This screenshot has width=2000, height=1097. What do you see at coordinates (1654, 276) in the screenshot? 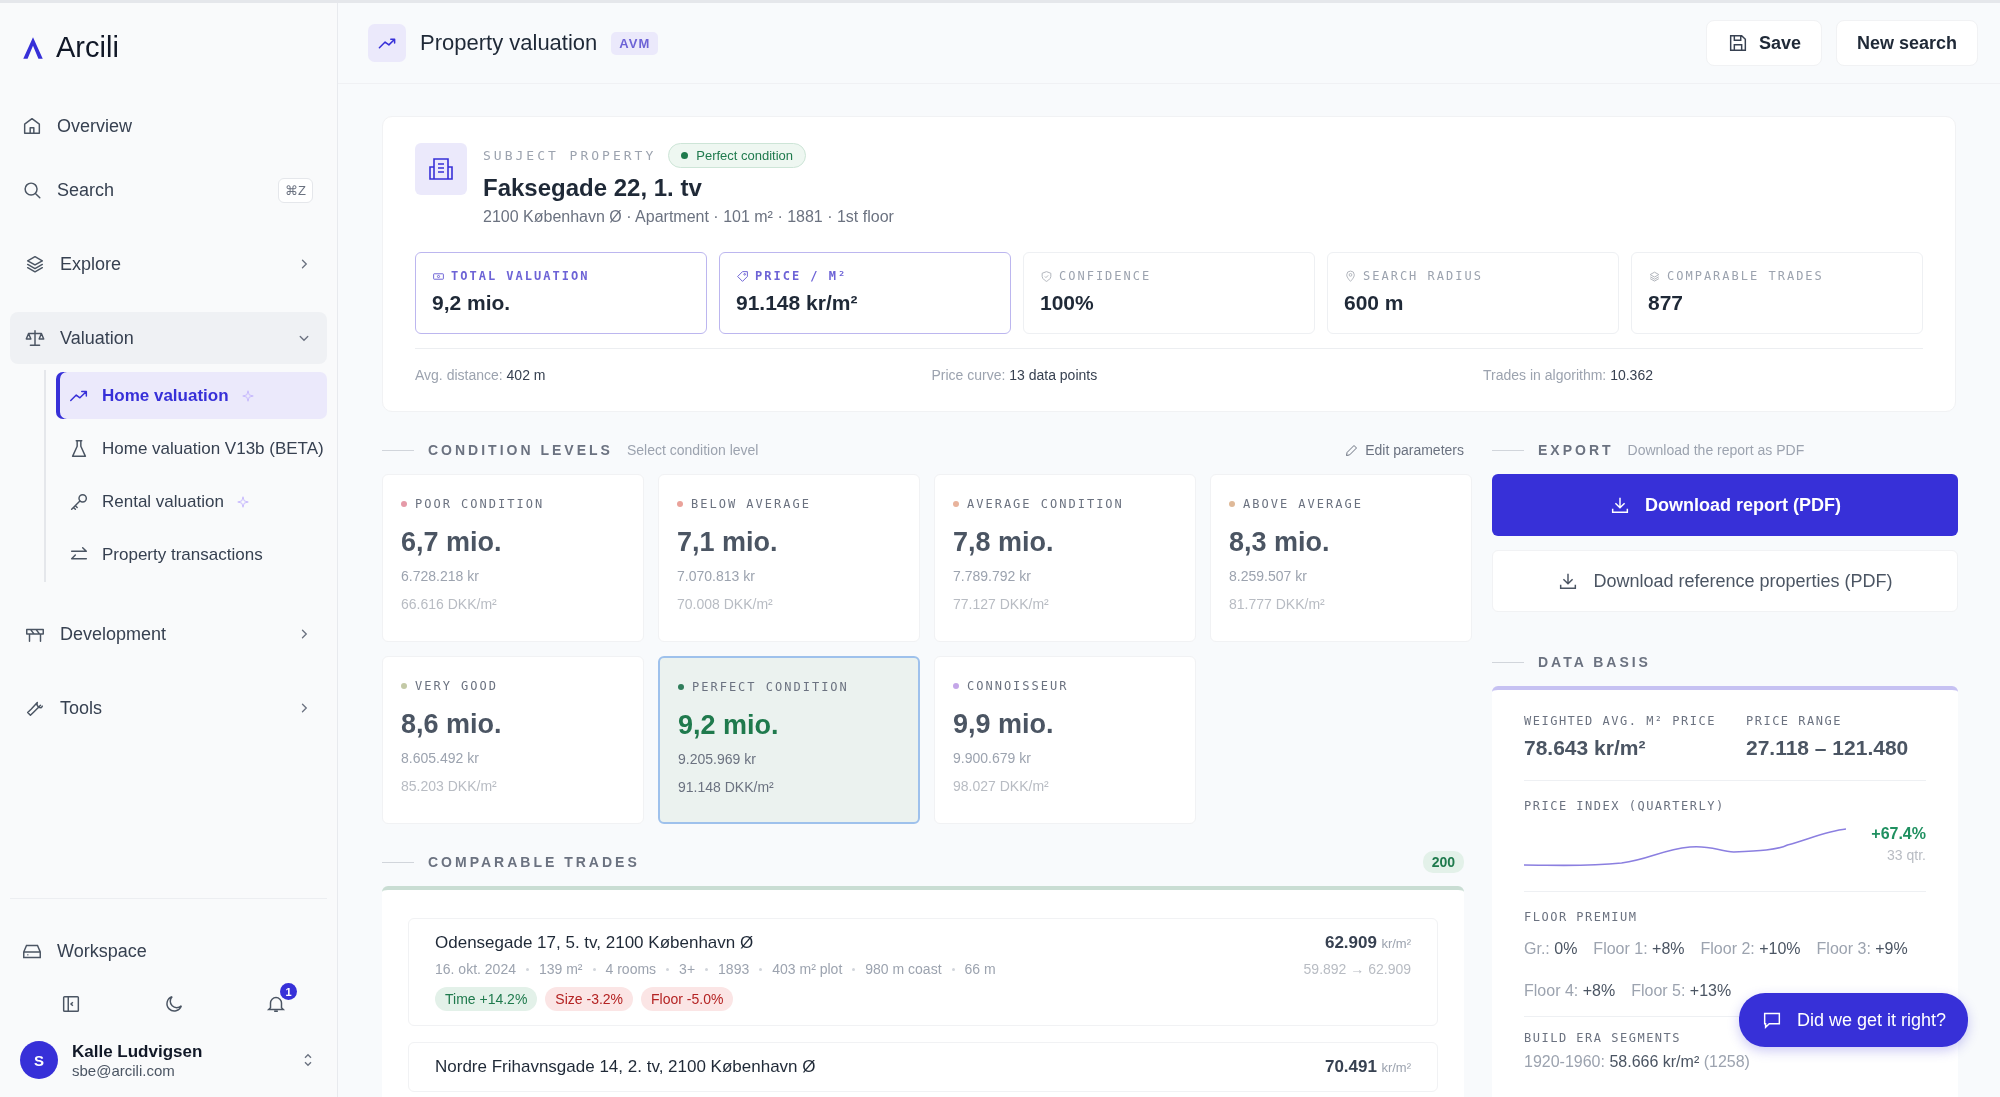
I see `layers-icon` at bounding box center [1654, 276].